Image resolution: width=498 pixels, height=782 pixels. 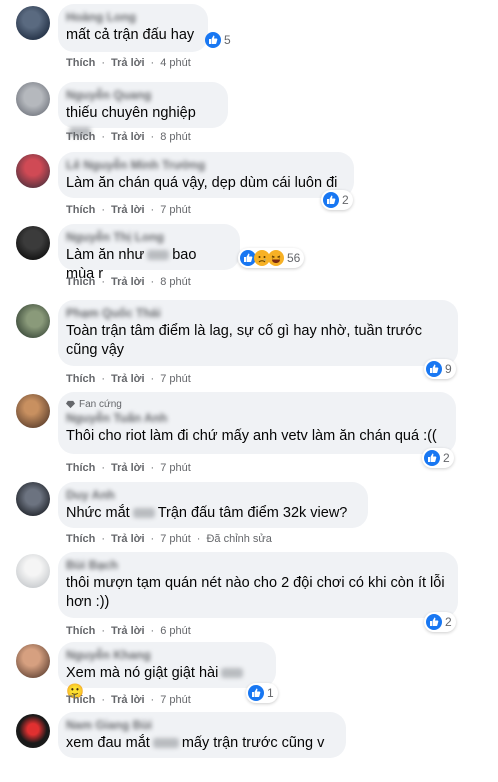 I want to click on author-name: Nam Giang Bùi, so click(x=200, y=725).